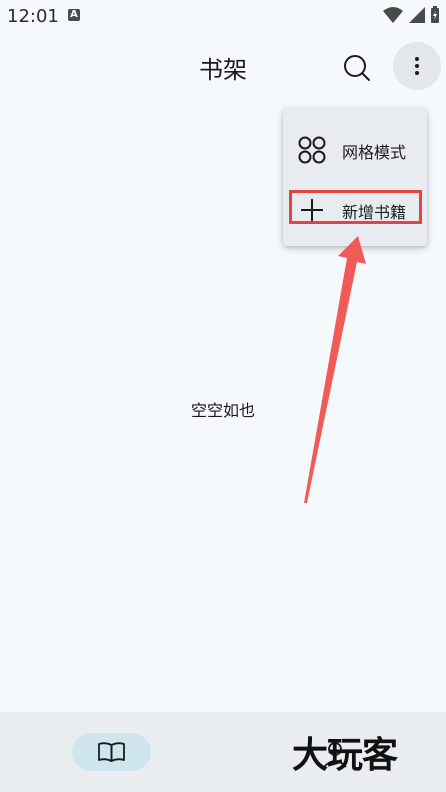 The height and width of the screenshot is (792, 446). Describe the element at coordinates (417, 15) in the screenshot. I see `signal-icon` at that location.